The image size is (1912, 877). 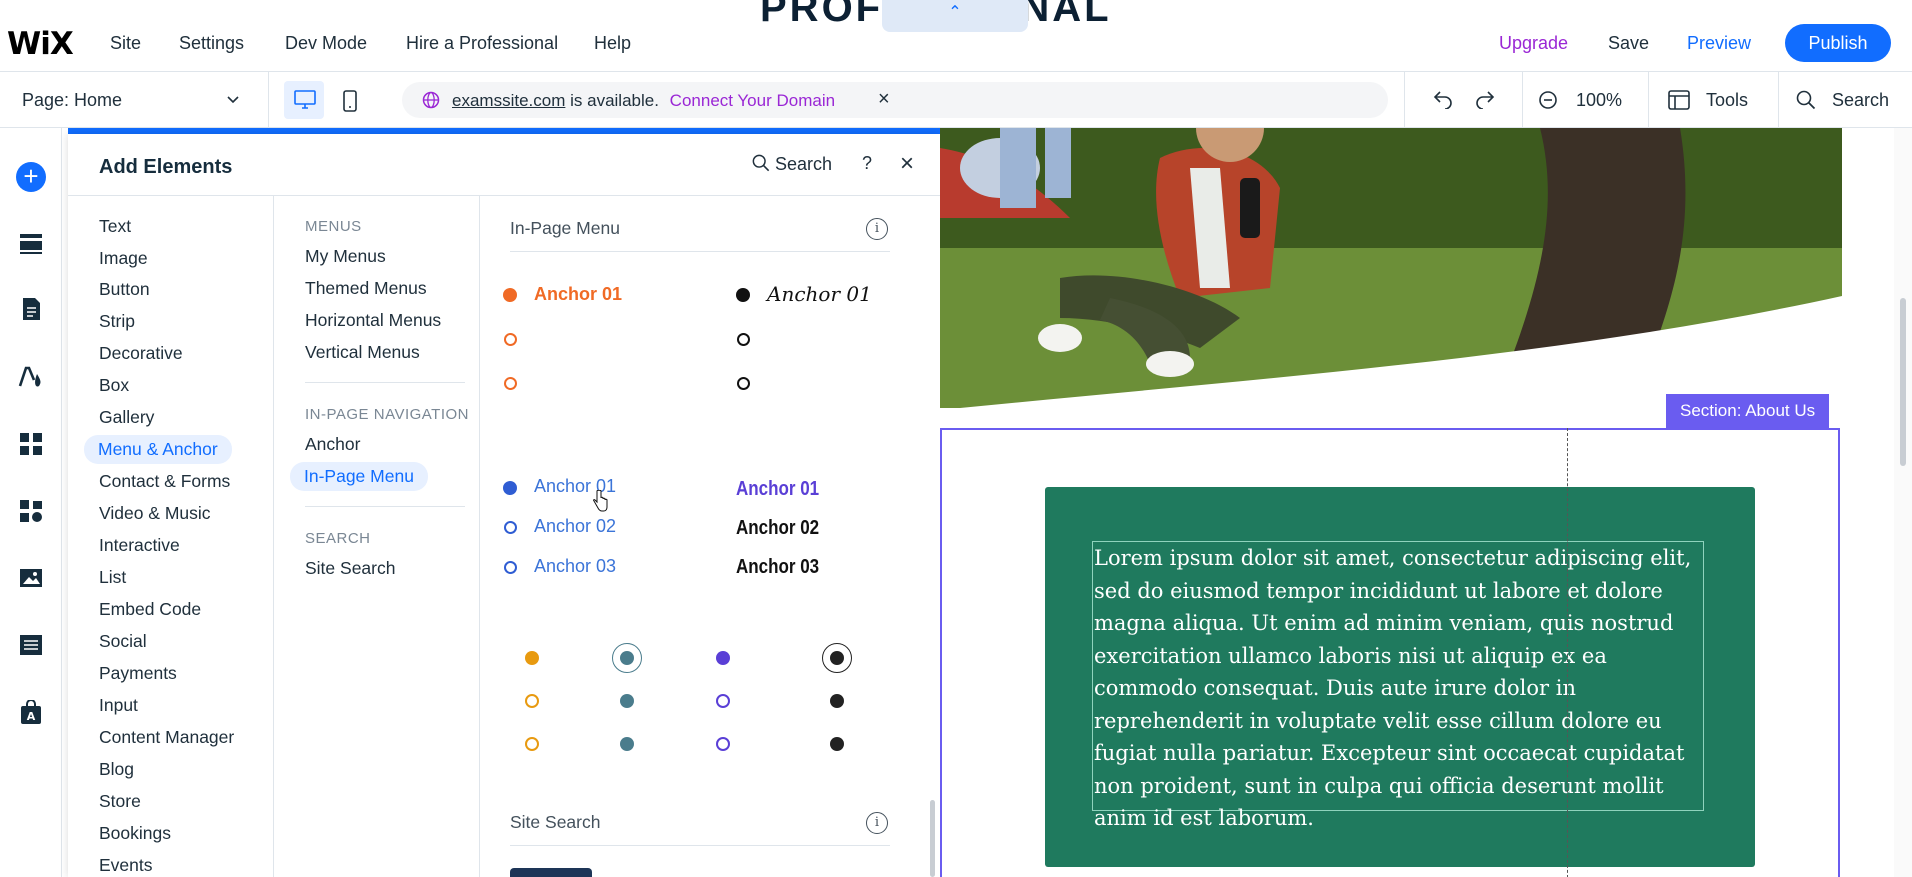 I want to click on category-item: Button, so click(x=124, y=289).